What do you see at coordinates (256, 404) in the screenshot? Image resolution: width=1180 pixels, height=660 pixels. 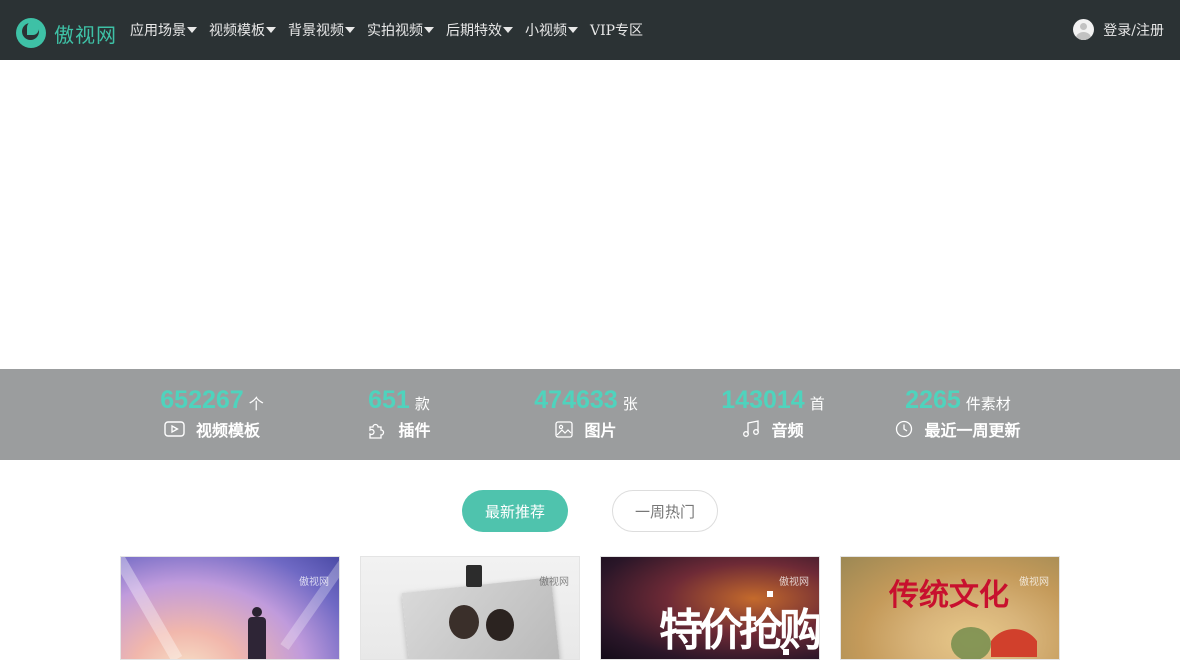 I see `stat-unit: 个` at bounding box center [256, 404].